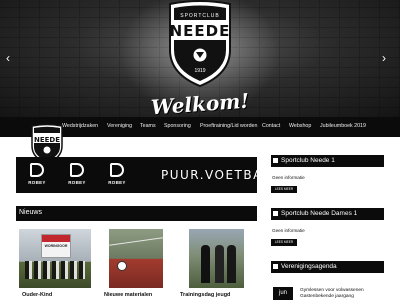 Image resolution: width=400 pixels, height=300 pixels. I want to click on news-caption: Trainingsdag jeugd, so click(205, 295).